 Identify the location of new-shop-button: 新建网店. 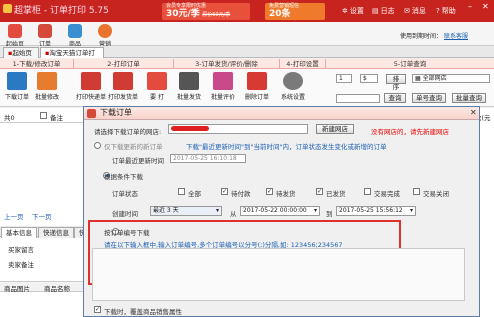
(335, 129).